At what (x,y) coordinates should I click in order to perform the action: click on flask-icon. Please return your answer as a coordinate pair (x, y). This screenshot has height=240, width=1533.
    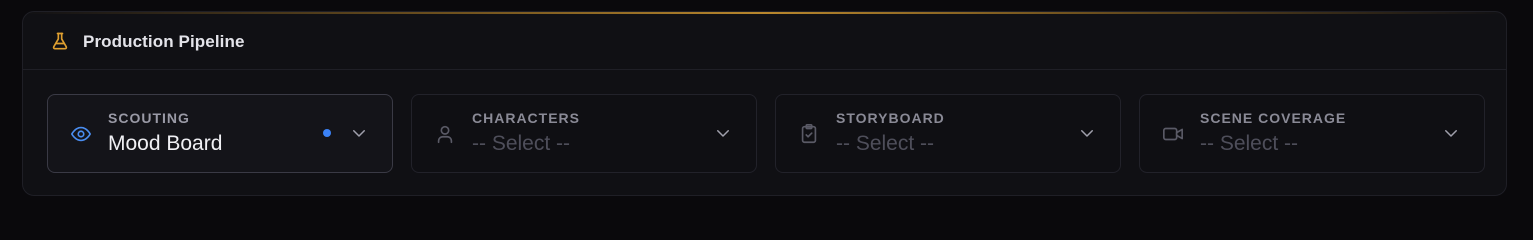
    Looking at the image, I should click on (60, 41).